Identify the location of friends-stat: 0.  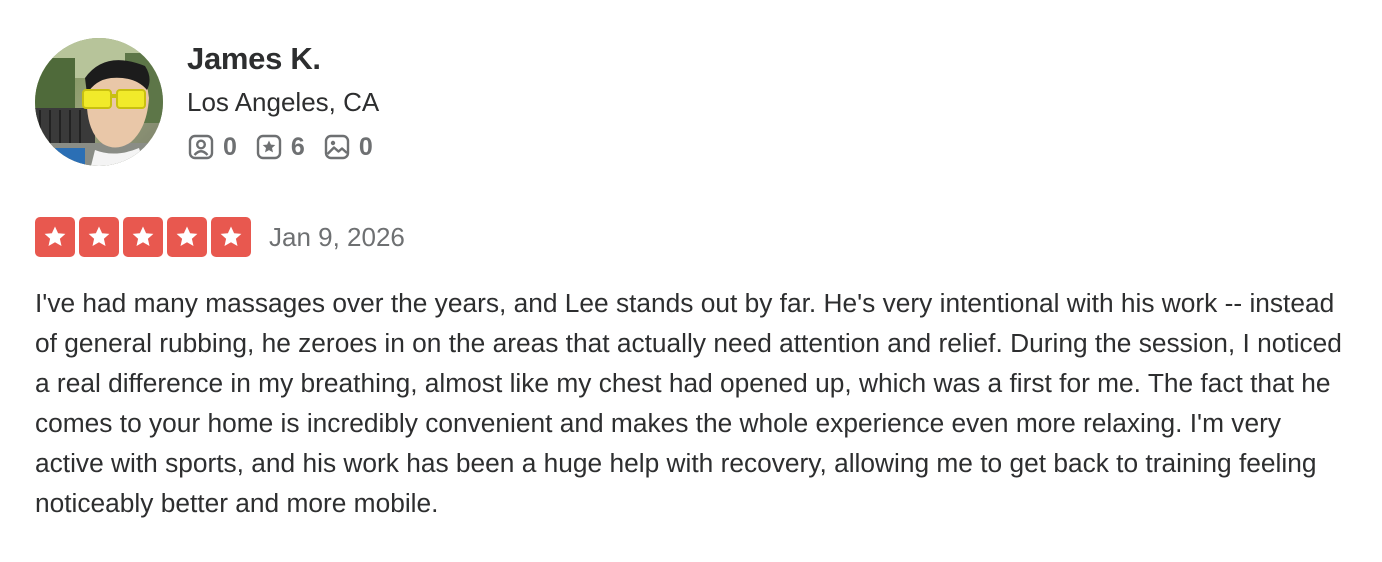
(212, 147).